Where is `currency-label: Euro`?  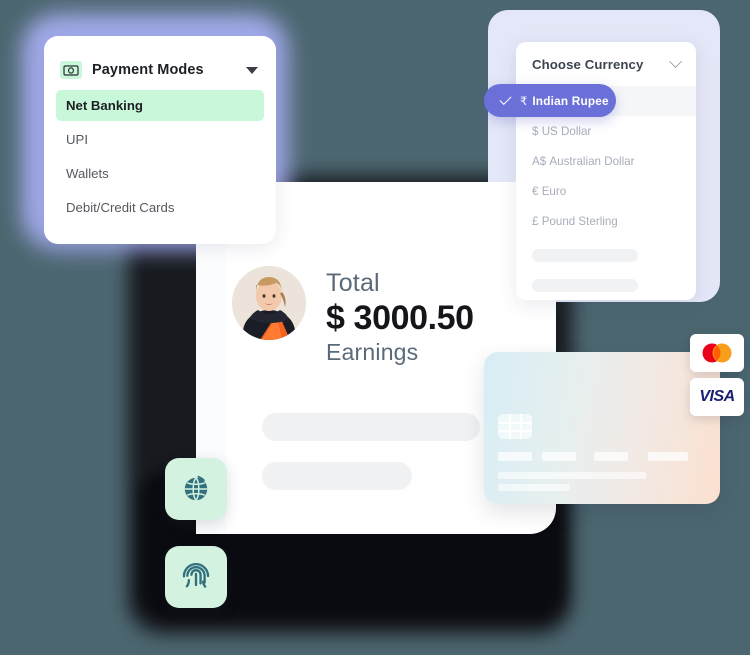 currency-label: Euro is located at coordinates (554, 191).